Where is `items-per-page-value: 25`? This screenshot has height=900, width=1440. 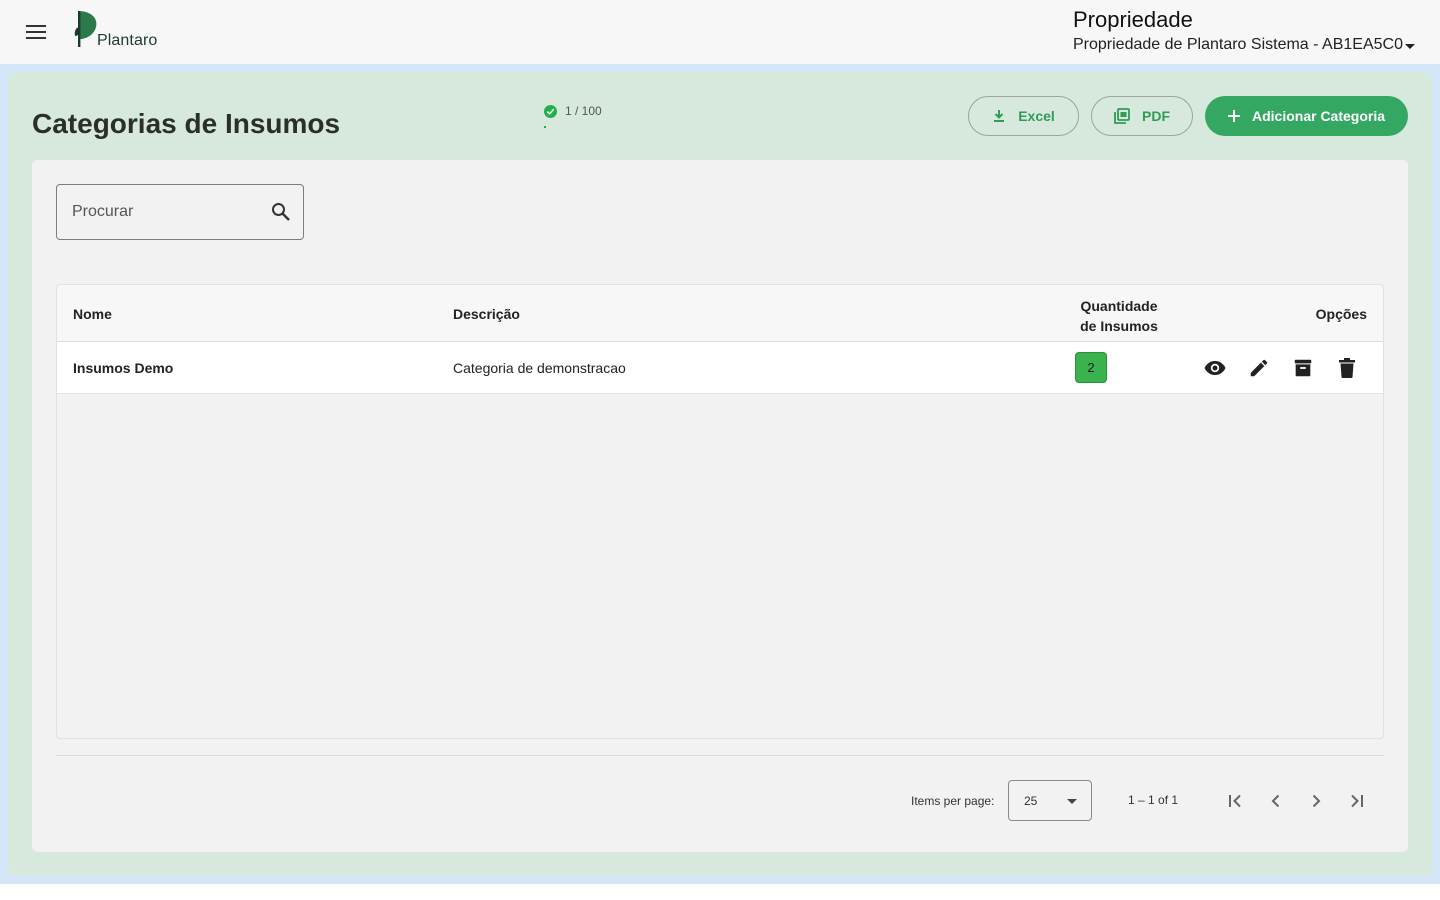 items-per-page-value: 25 is located at coordinates (1031, 801).